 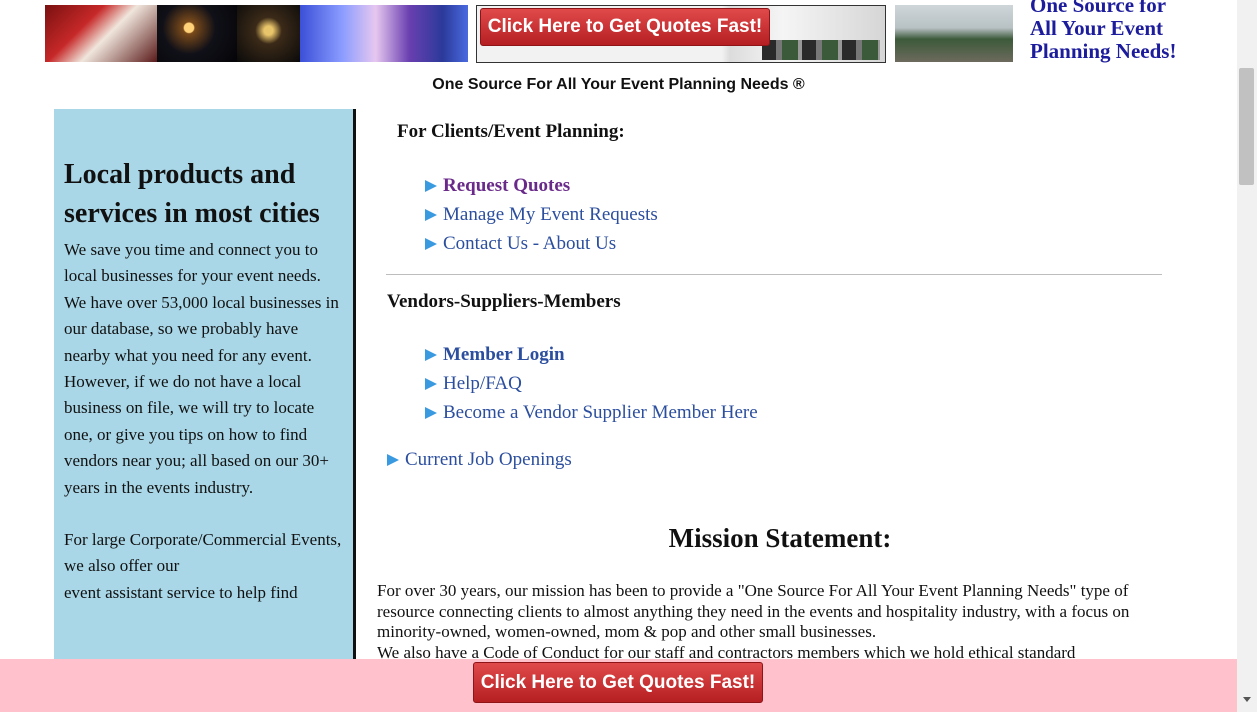 What do you see at coordinates (591, 354) in the screenshot?
I see `member-login-link: Member Login` at bounding box center [591, 354].